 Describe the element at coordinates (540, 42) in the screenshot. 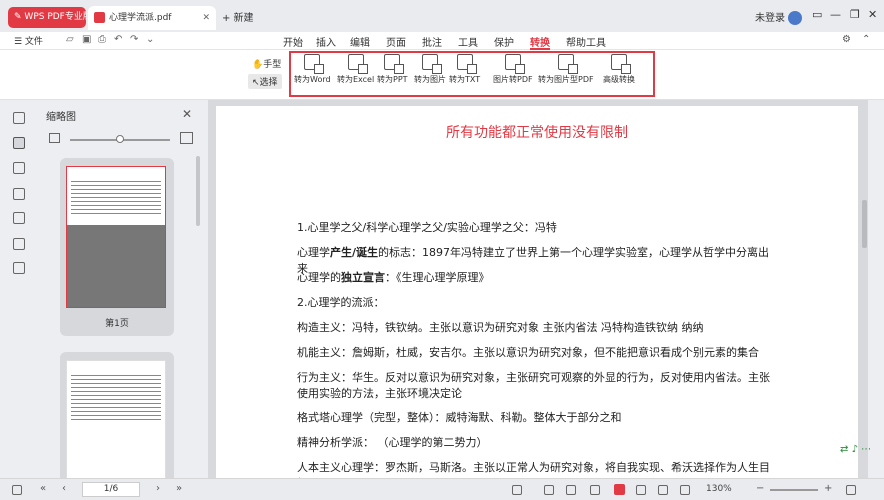

I see `tab-convert: 转换` at that location.